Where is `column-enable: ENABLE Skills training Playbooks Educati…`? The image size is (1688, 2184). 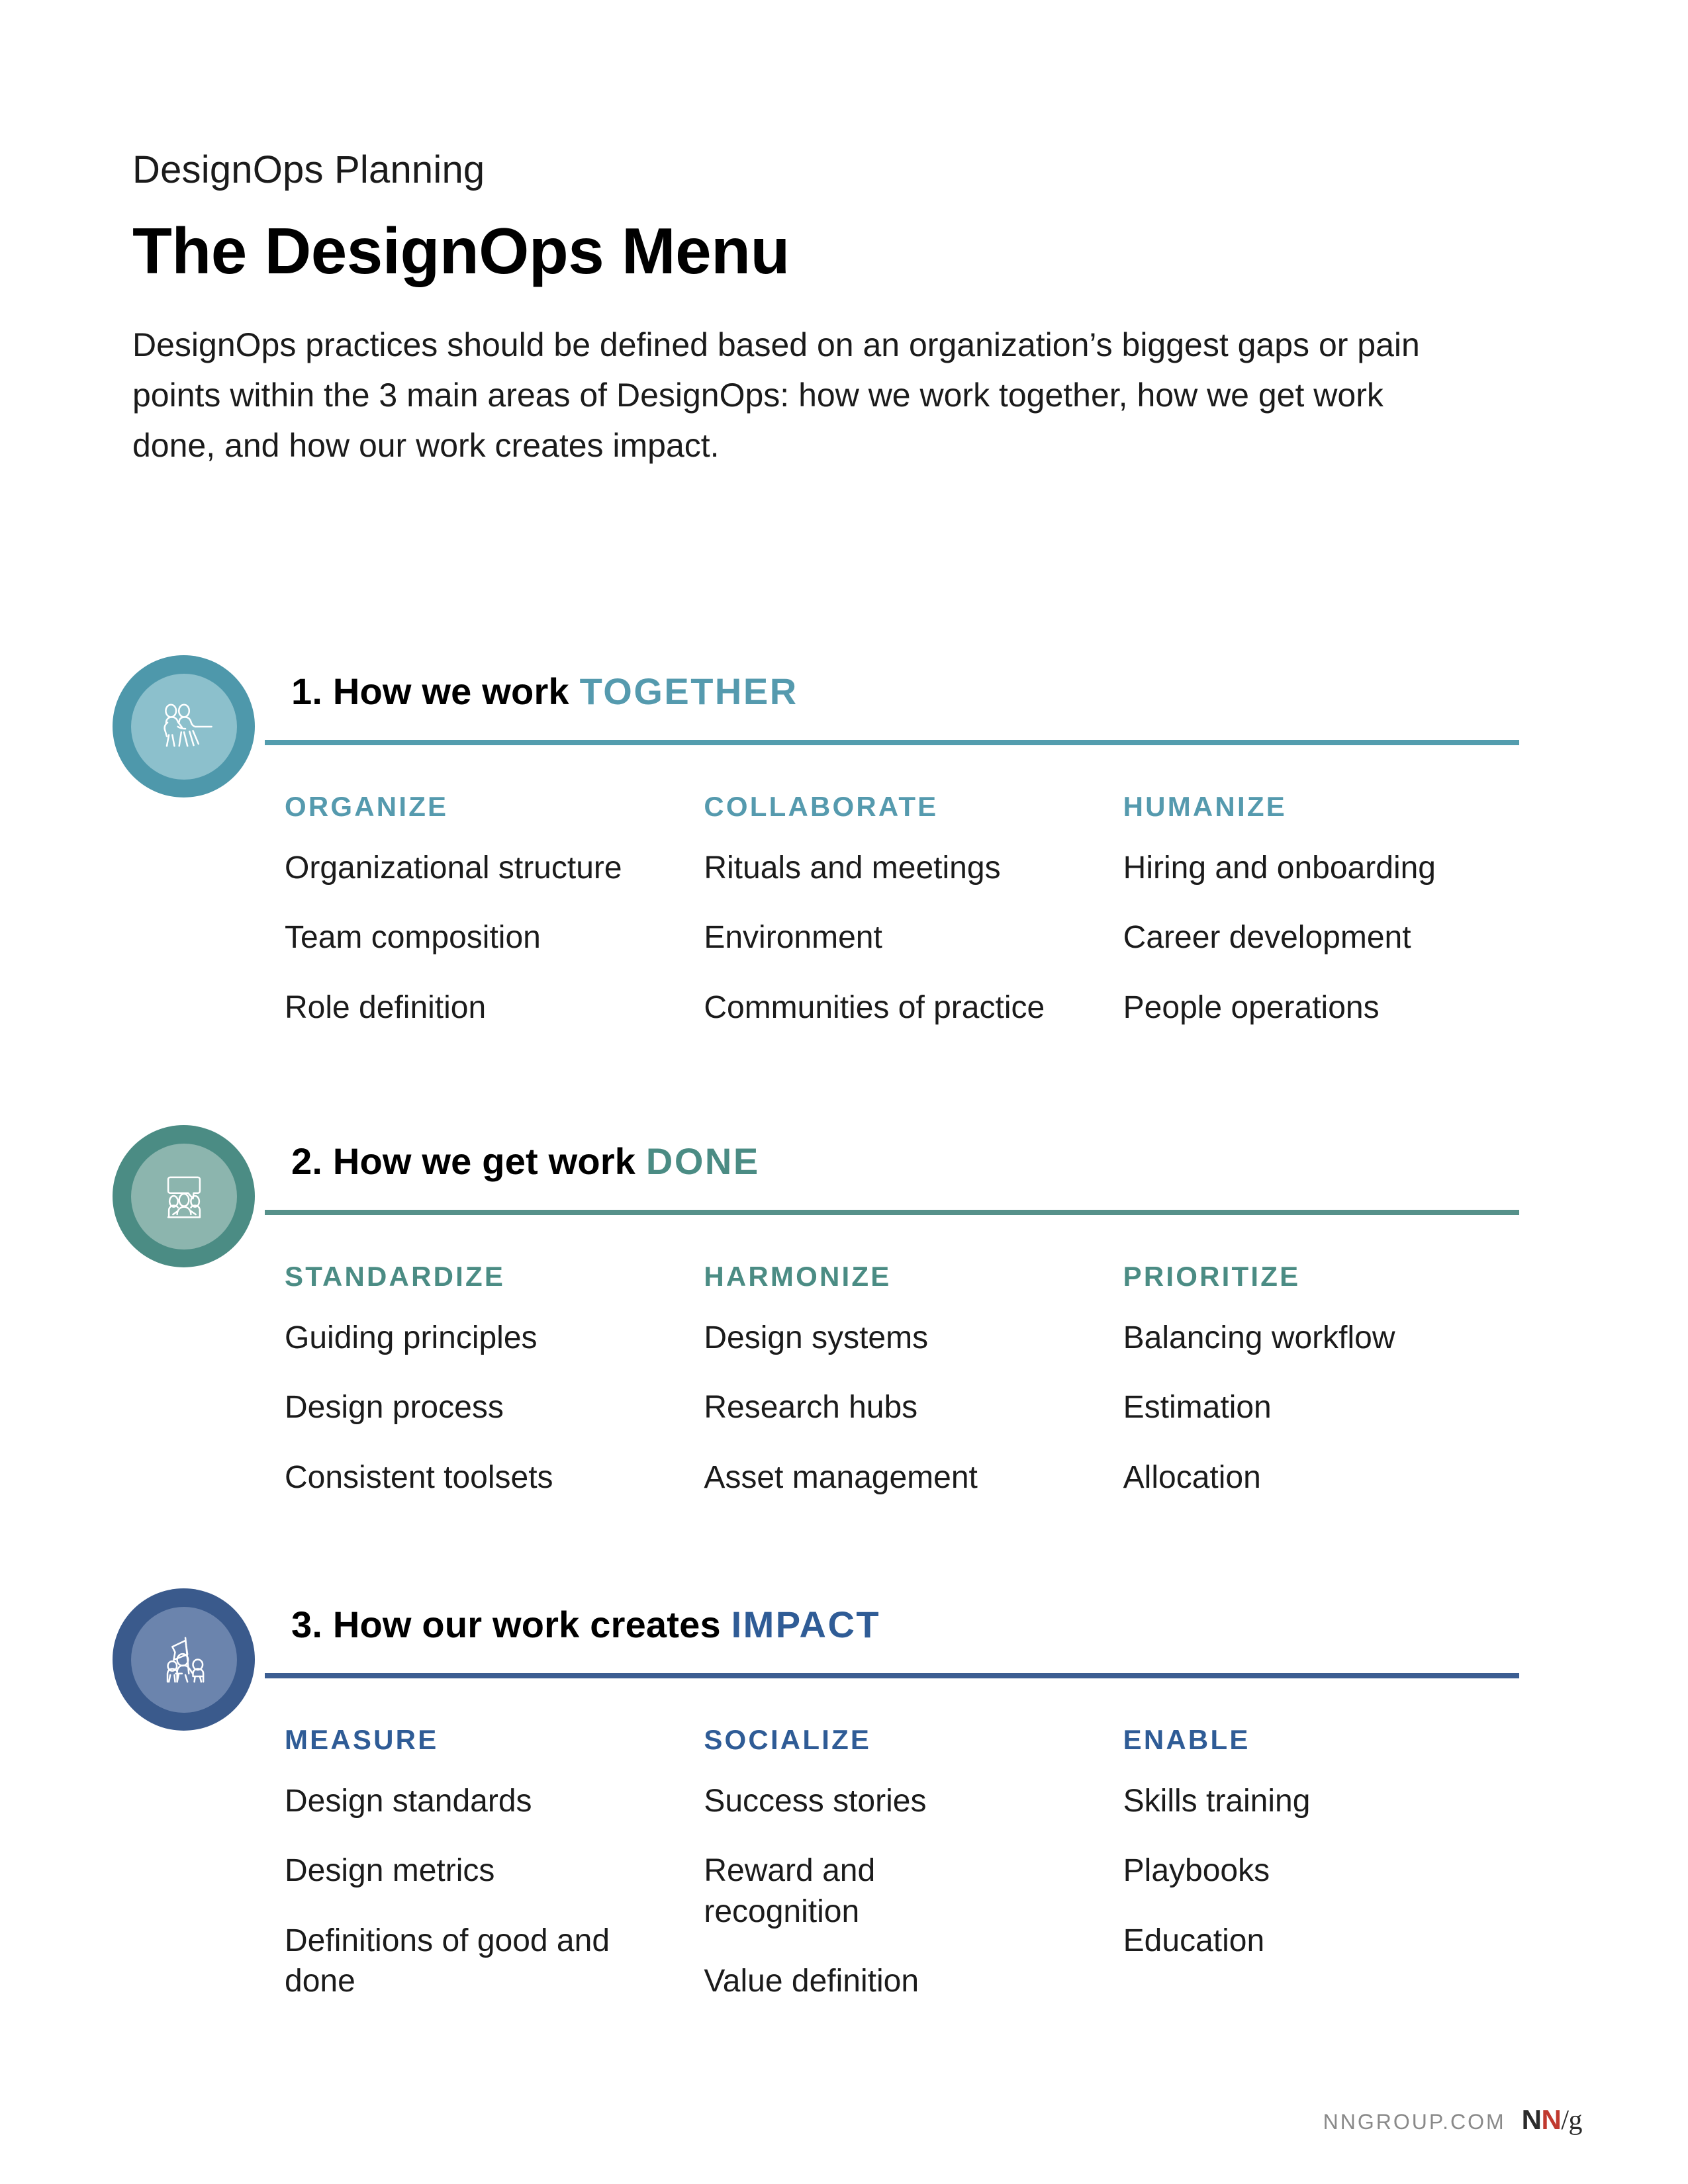
column-enable: ENABLE Skills training Playbooks Educati… is located at coordinates (1332, 1877).